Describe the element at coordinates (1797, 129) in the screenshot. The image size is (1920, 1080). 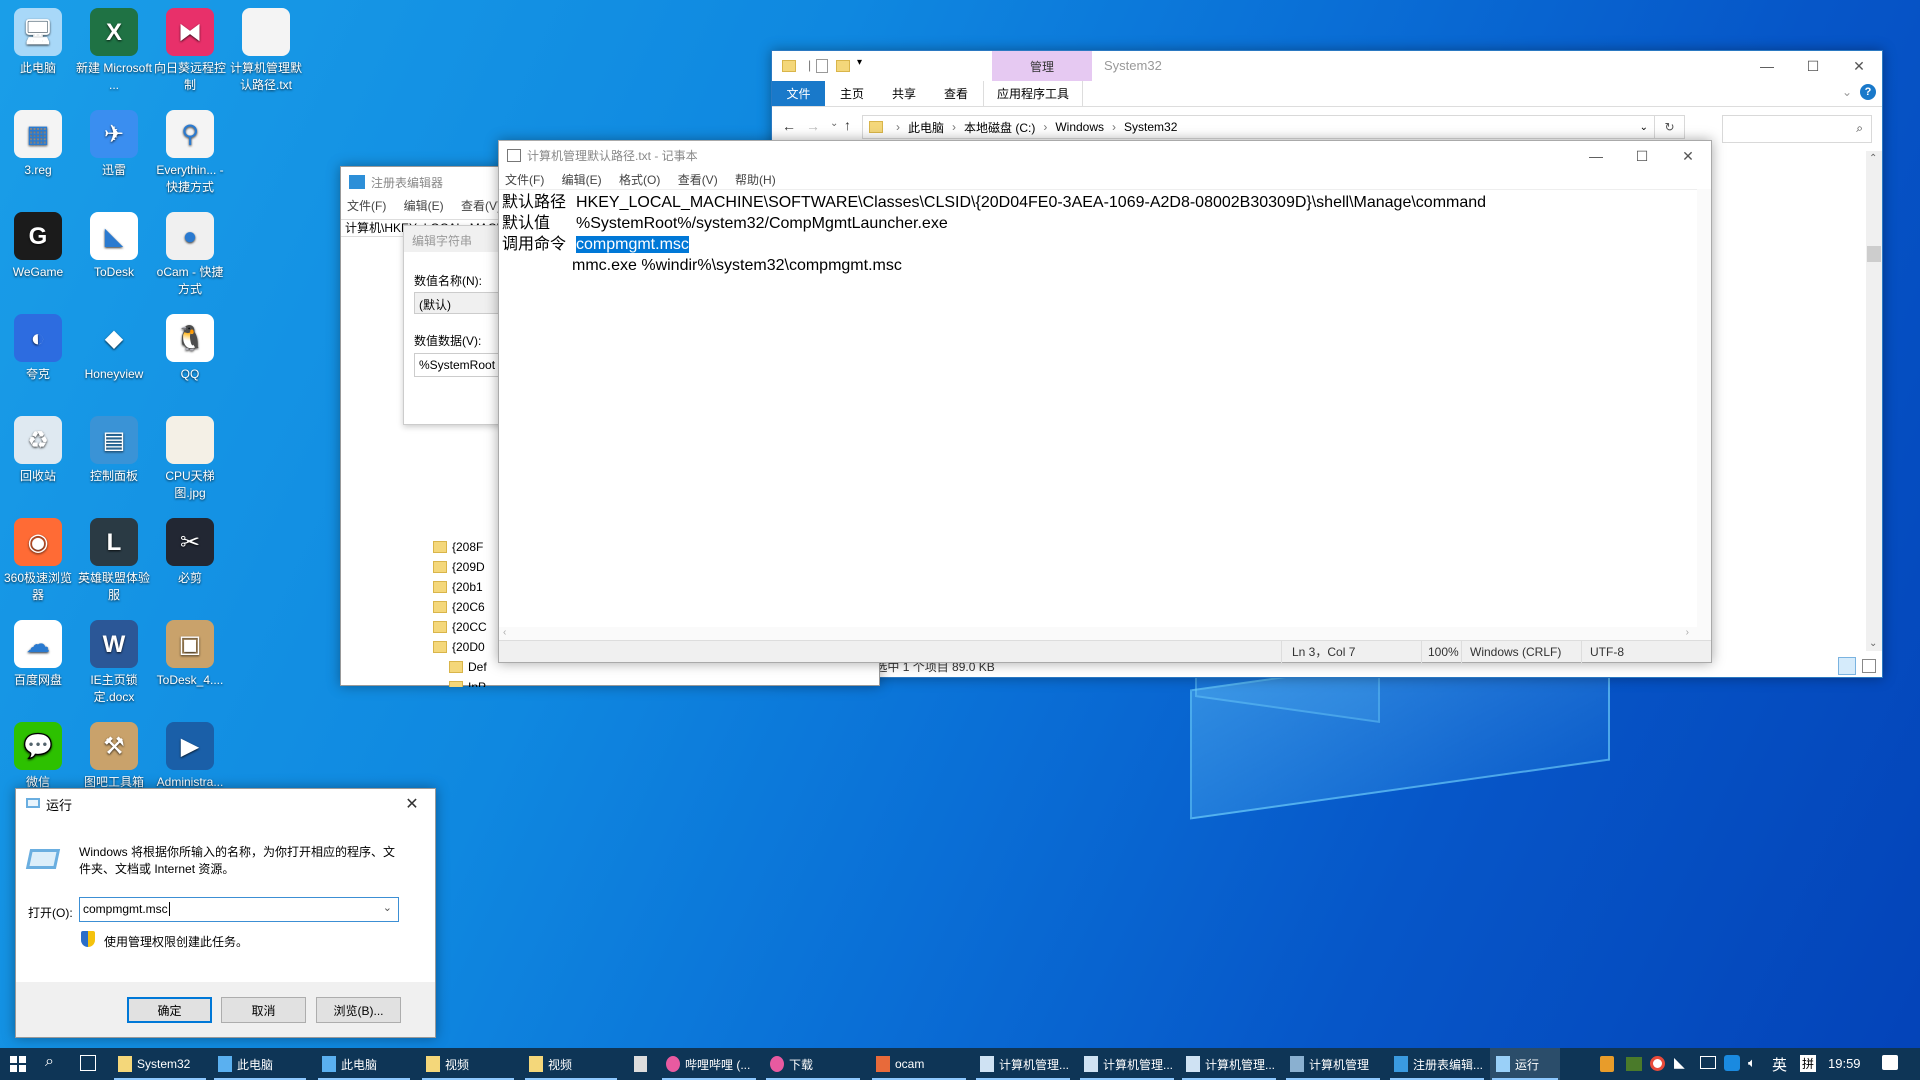
I see `search-input: ⌕` at that location.